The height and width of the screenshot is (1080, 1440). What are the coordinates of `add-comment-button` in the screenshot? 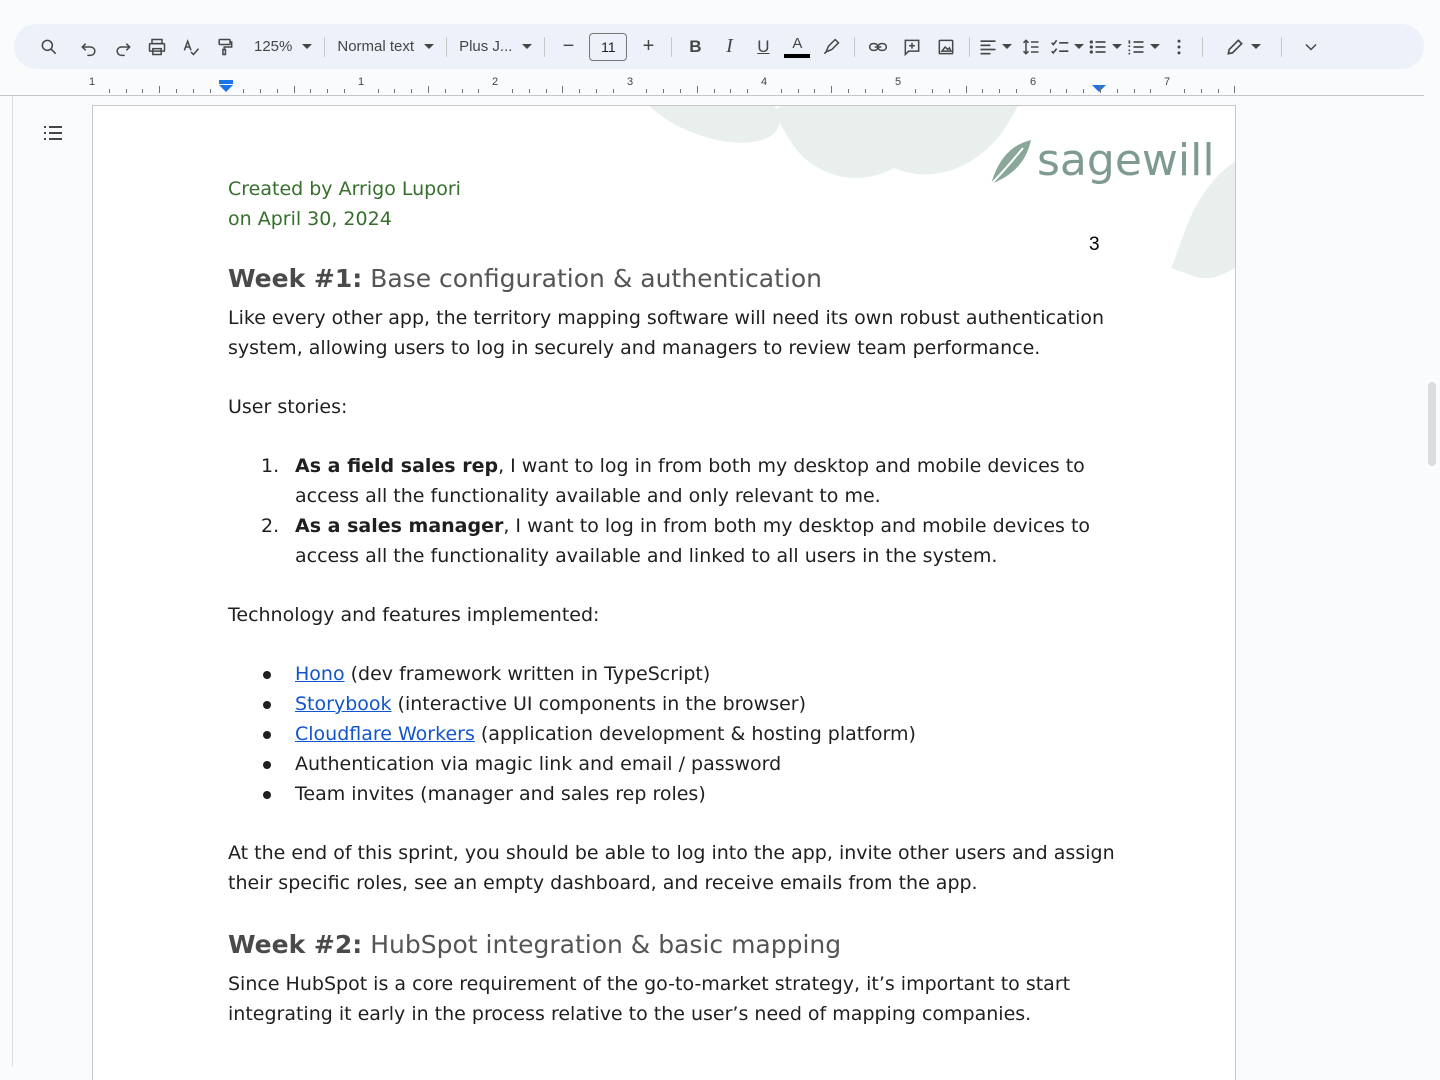 It's located at (912, 47).